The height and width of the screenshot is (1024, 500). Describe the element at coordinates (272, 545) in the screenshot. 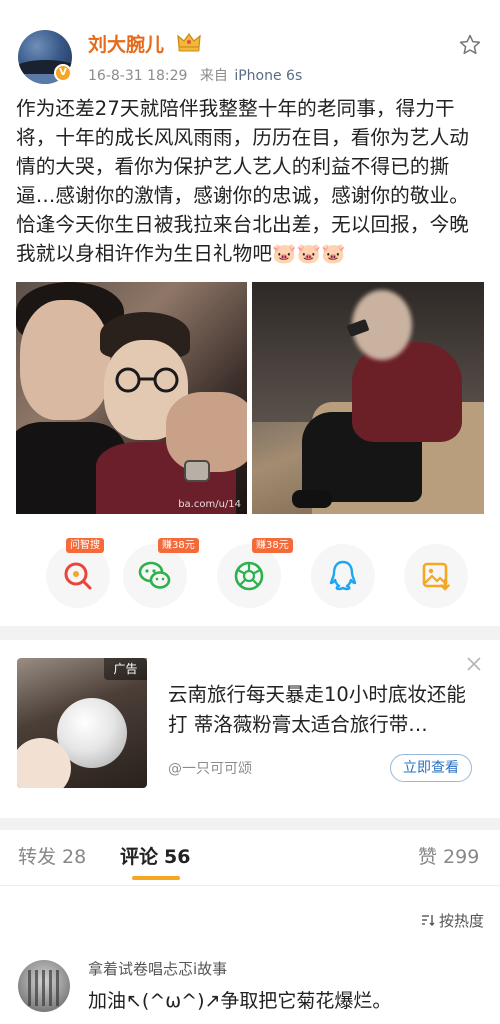

I see `moments-tag: 赚38元` at that location.